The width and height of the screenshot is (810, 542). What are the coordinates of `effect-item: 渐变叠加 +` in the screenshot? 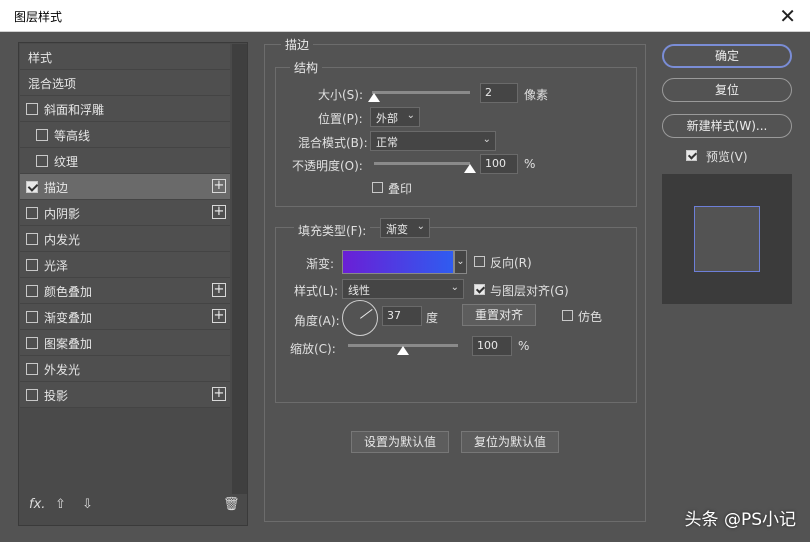 It's located at (125, 317).